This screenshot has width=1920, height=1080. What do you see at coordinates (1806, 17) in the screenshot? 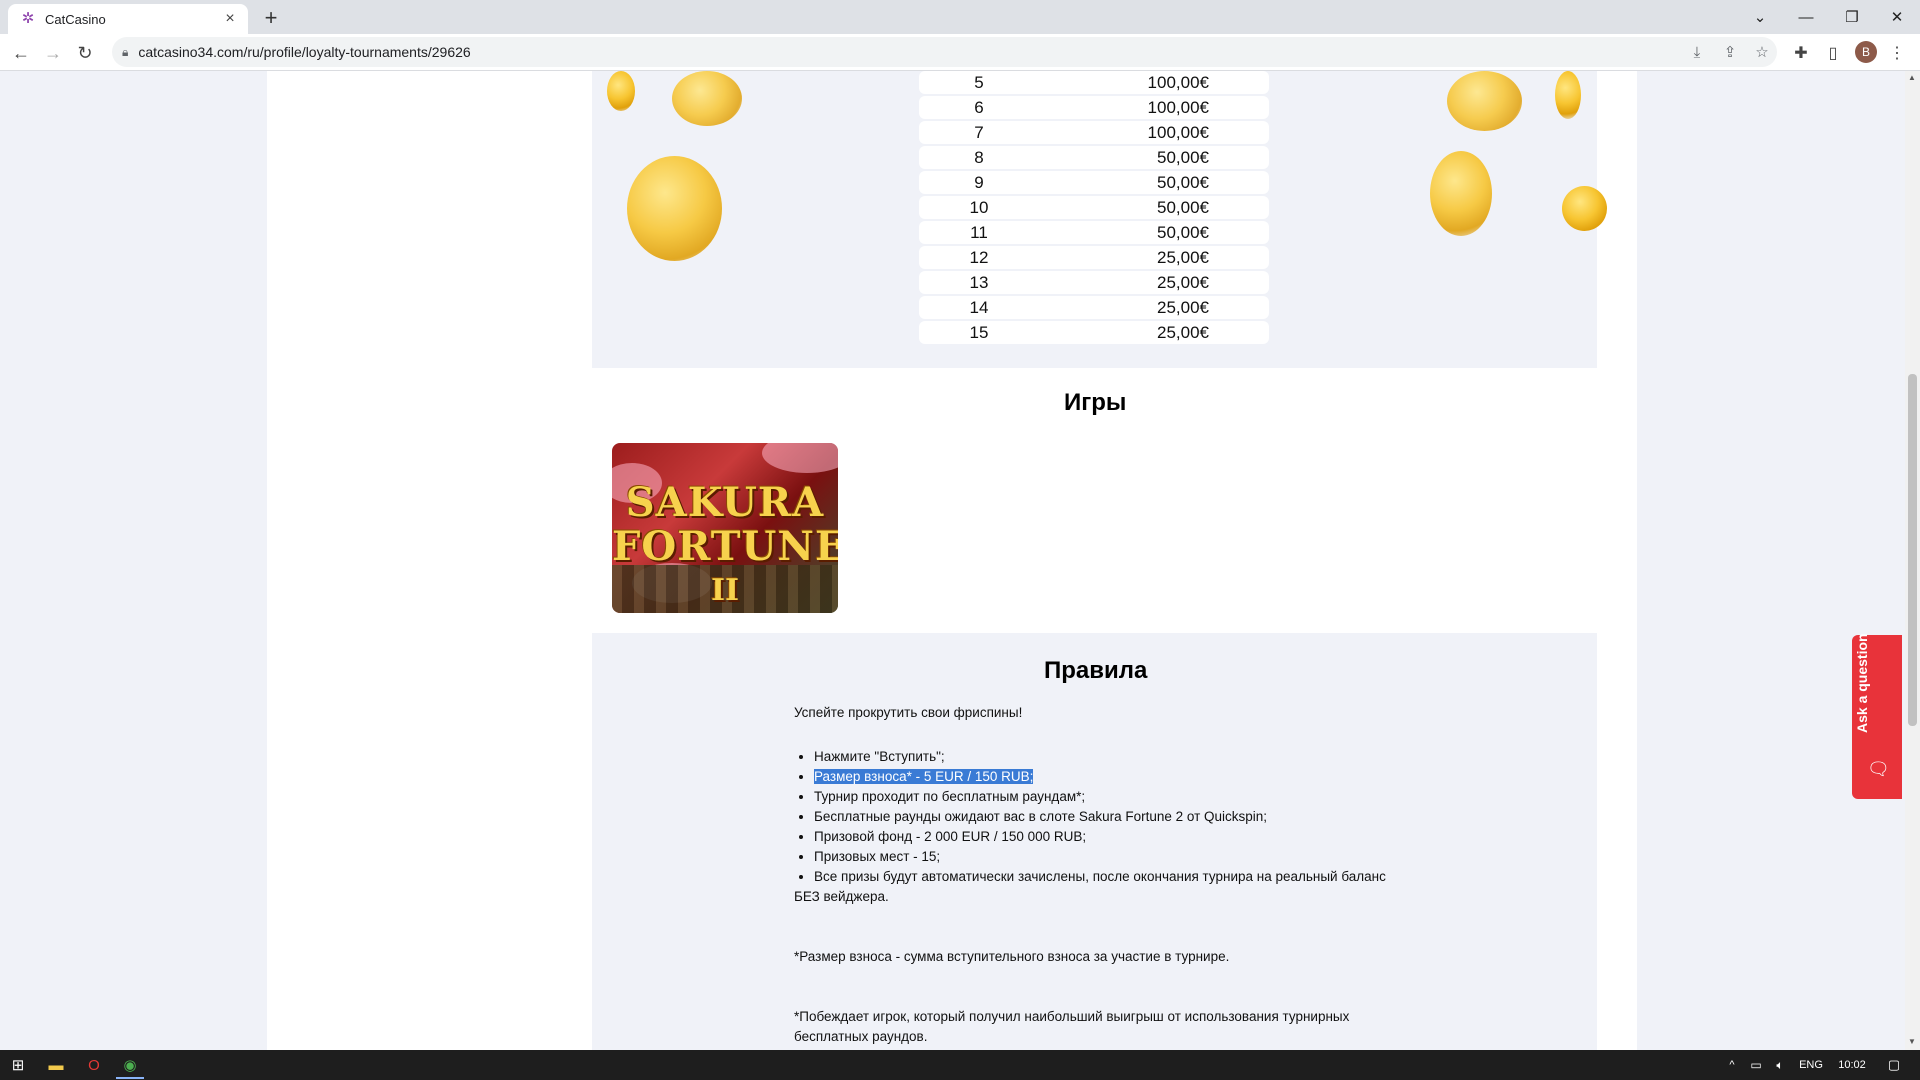
I see `minimize-icon: —` at bounding box center [1806, 17].